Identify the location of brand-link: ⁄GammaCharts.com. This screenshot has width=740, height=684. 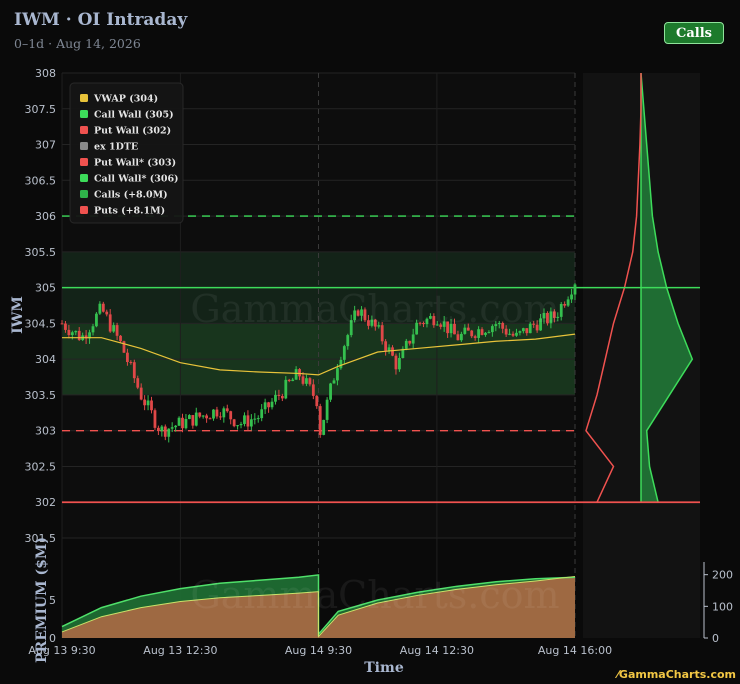
(675, 674).